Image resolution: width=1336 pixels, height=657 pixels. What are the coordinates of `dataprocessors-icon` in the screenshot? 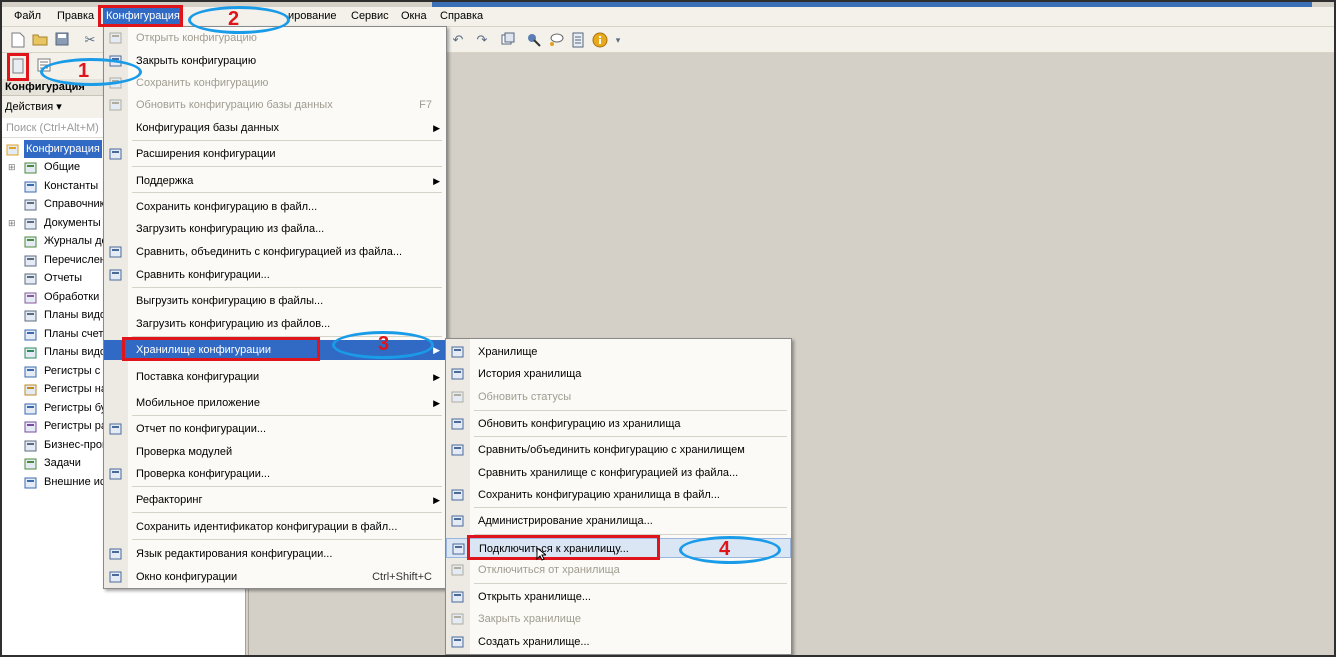 It's located at (30, 297).